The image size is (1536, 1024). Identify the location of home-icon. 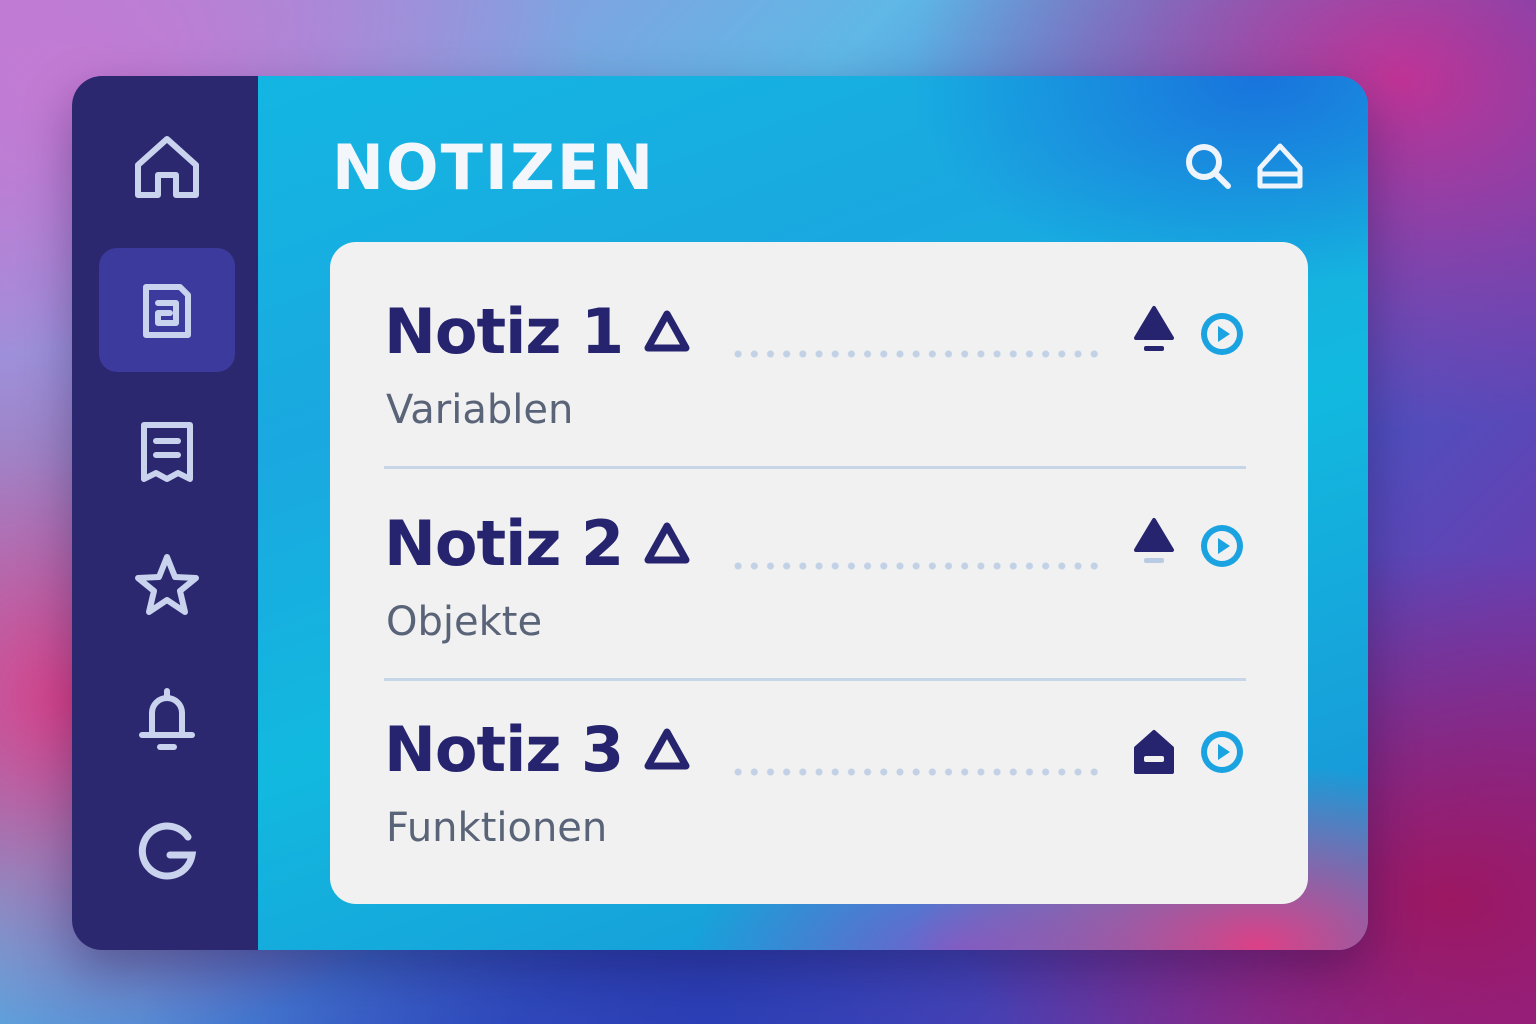
(167, 167).